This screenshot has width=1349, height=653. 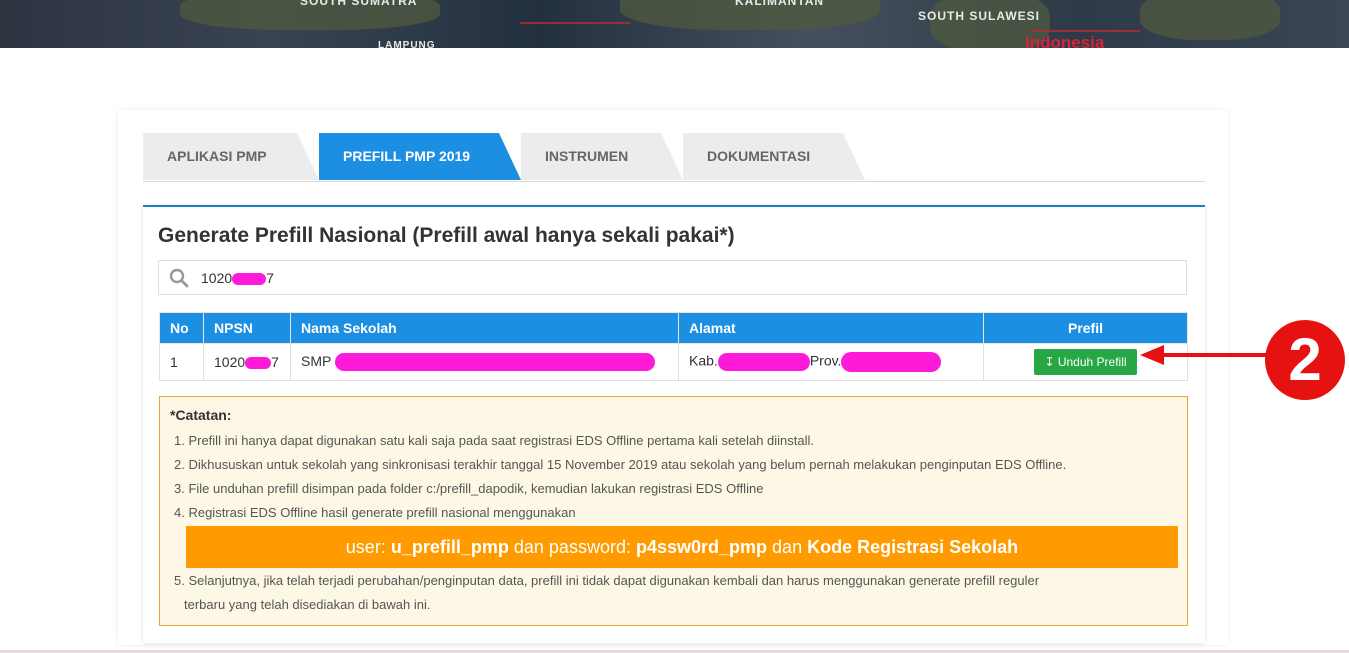 I want to click on map-label-kalimantan: KALIMANTAN, so click(x=780, y=4).